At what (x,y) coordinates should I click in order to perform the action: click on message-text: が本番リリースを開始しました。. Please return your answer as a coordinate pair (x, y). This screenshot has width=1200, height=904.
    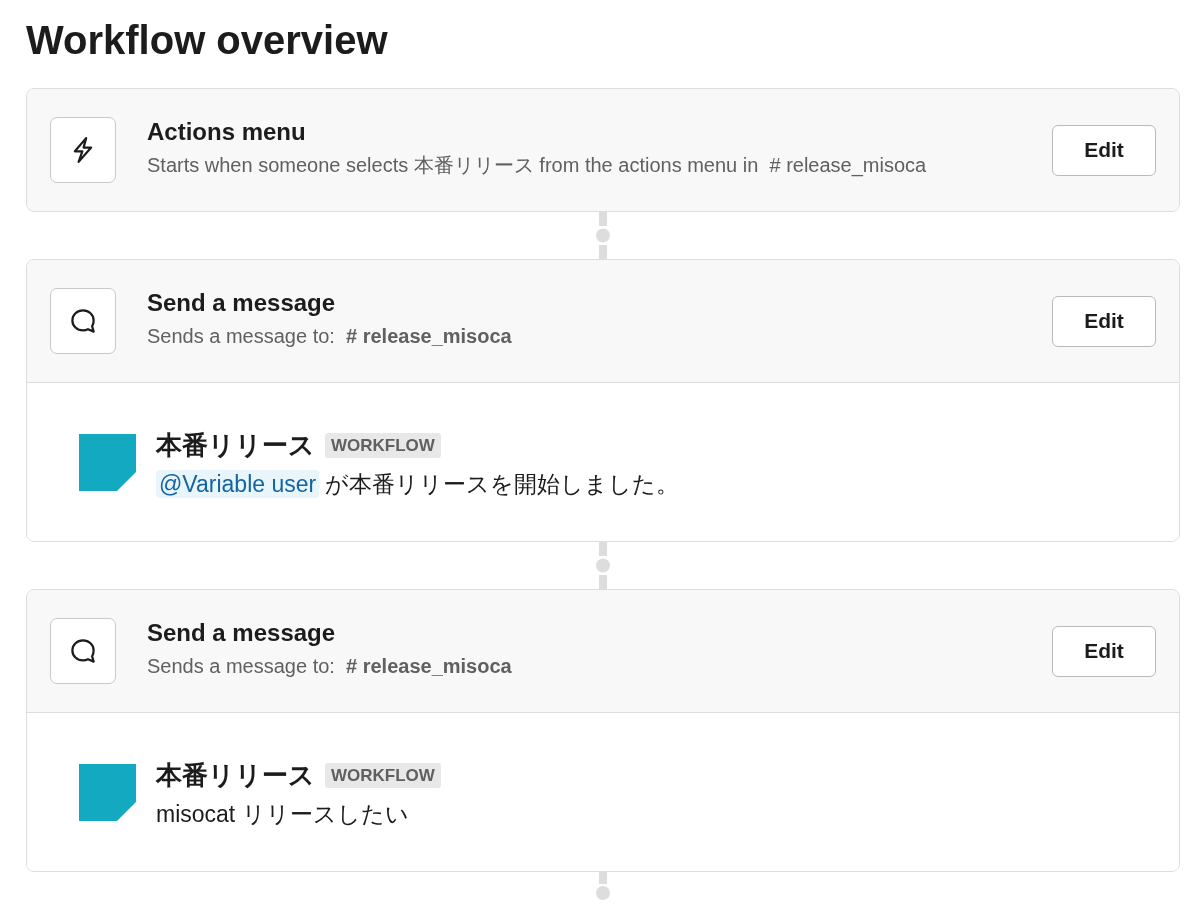
    Looking at the image, I should click on (502, 484).